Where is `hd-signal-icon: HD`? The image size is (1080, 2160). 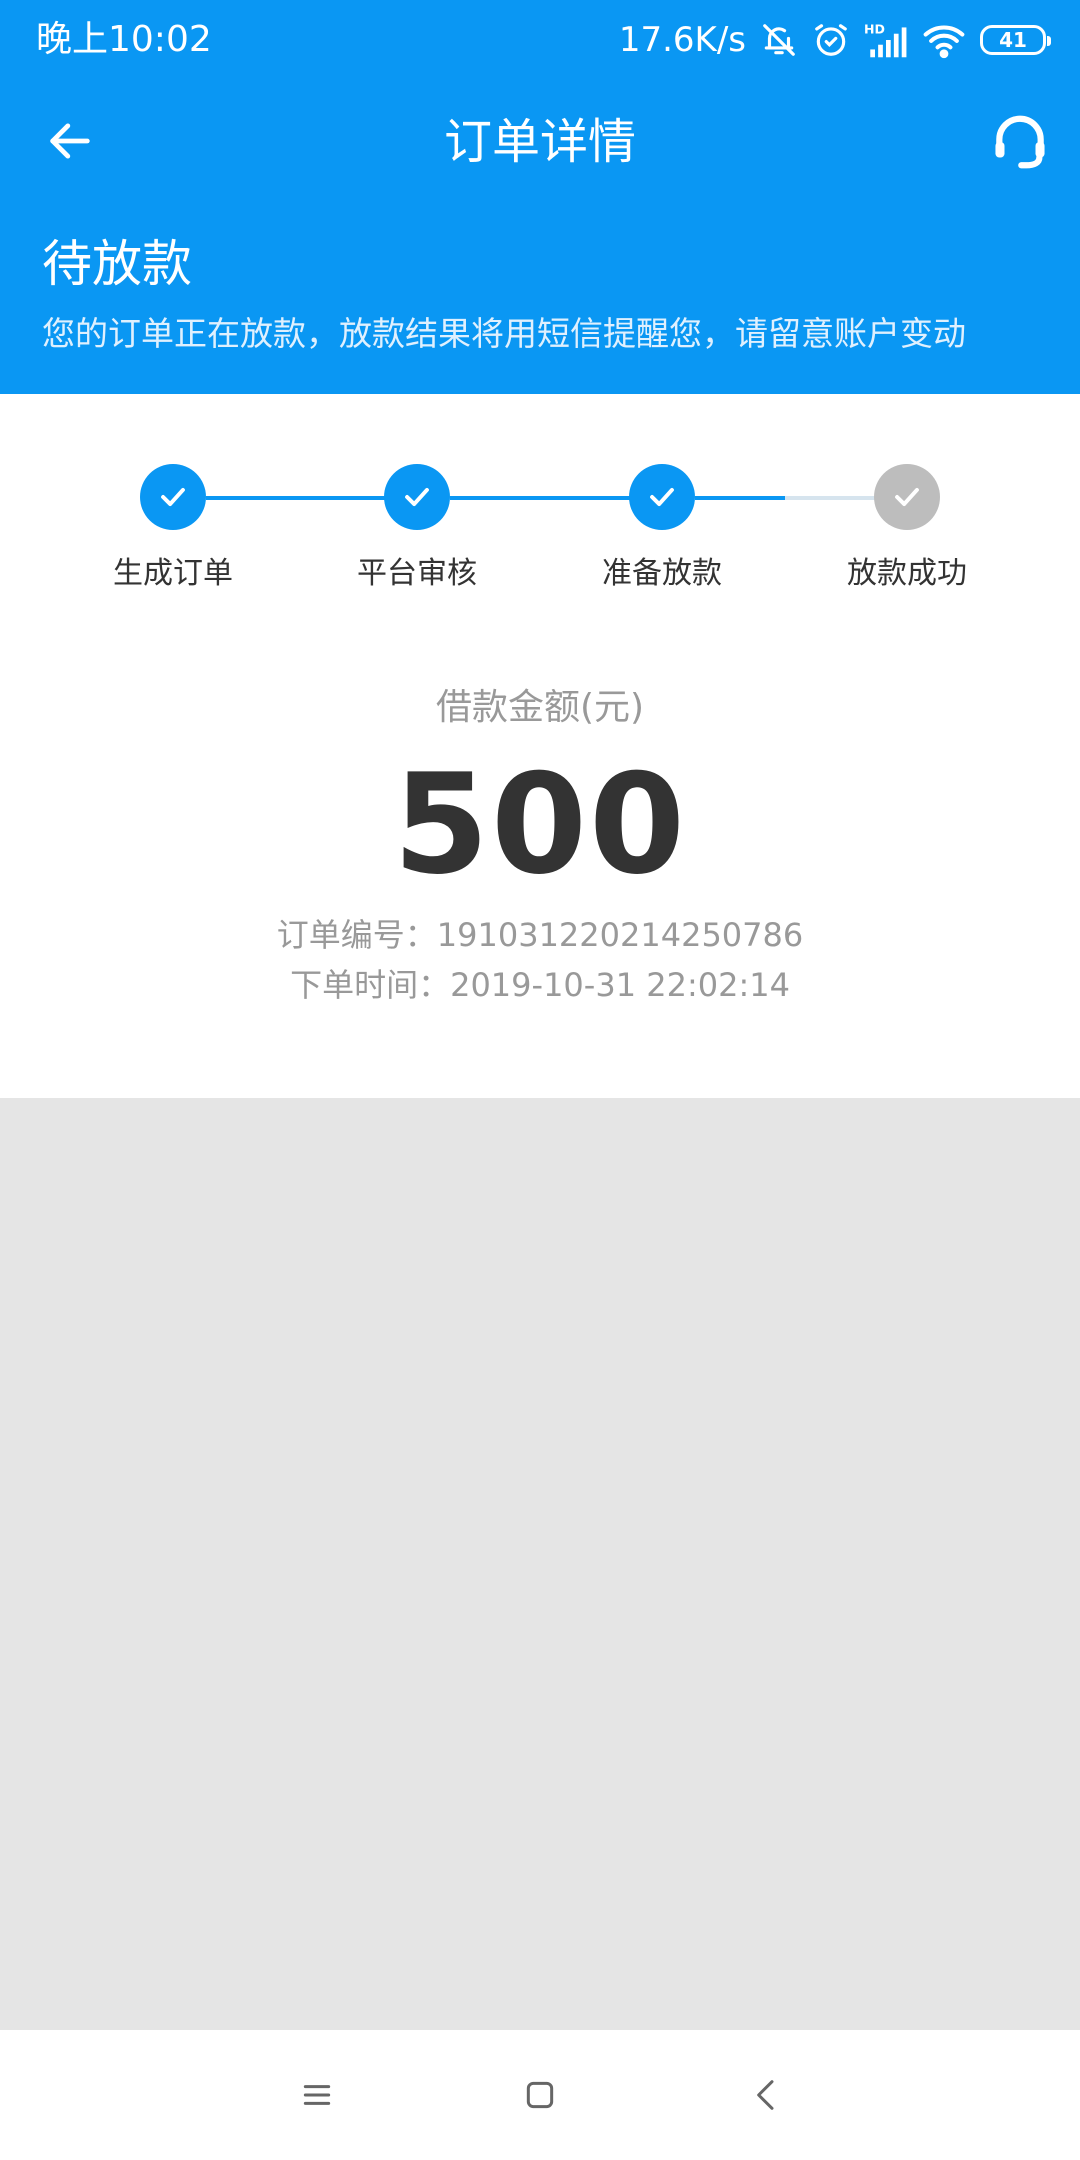
hd-signal-icon: HD is located at coordinates (886, 40).